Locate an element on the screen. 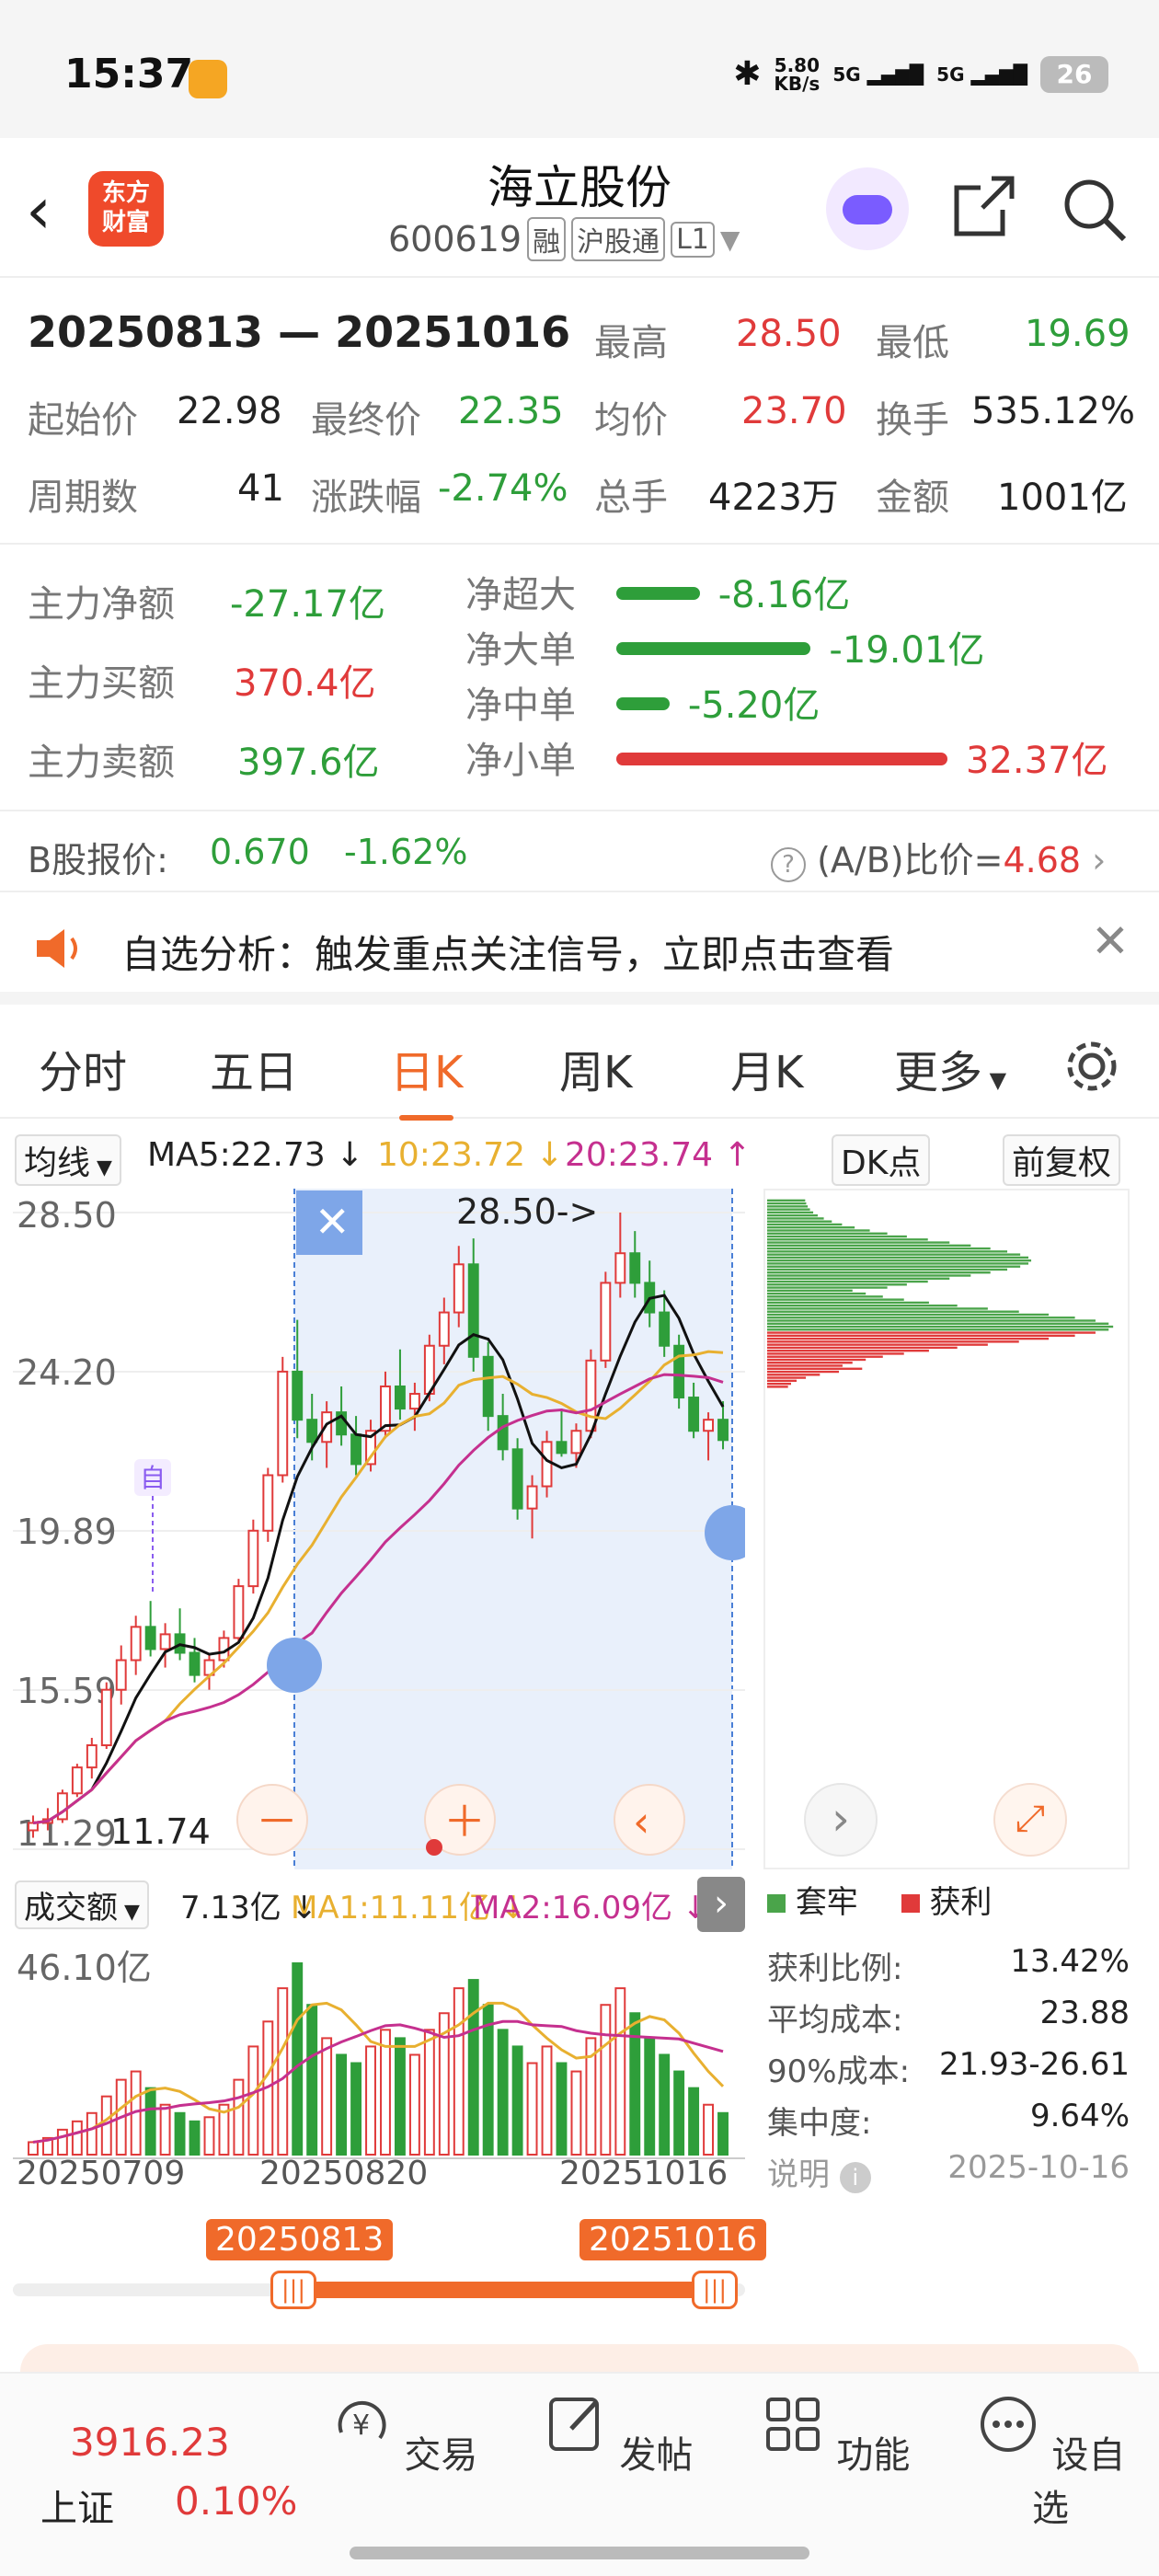 Image resolution: width=1159 pixels, height=2576 pixels. tab-intraday: 分时 is located at coordinates (83, 1068).